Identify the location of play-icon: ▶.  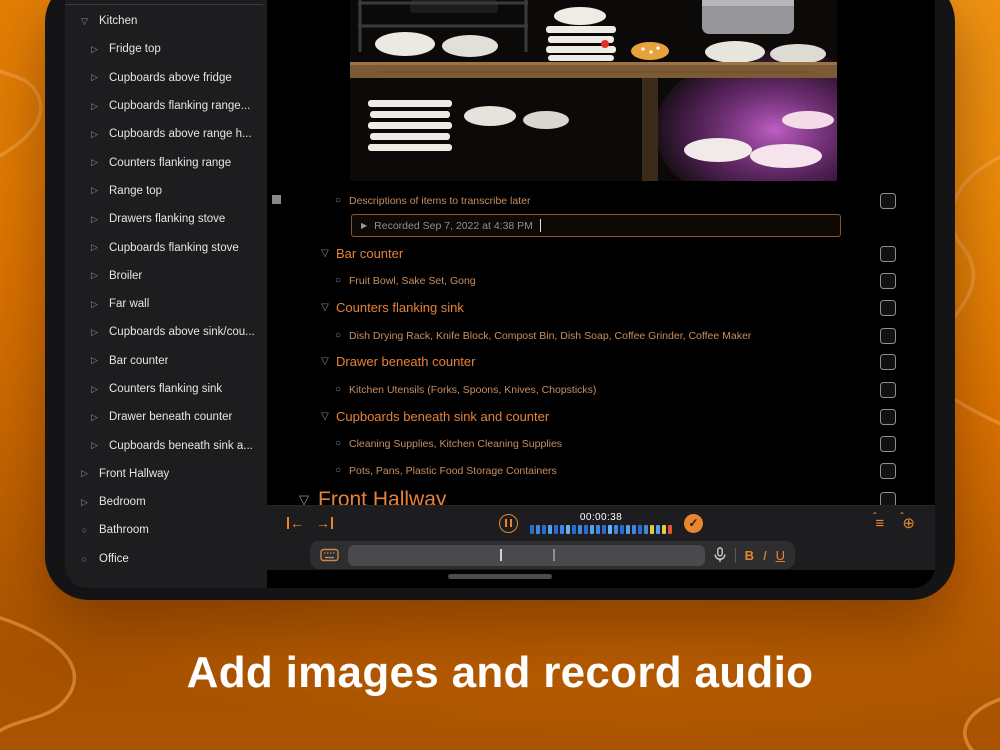
(364, 225).